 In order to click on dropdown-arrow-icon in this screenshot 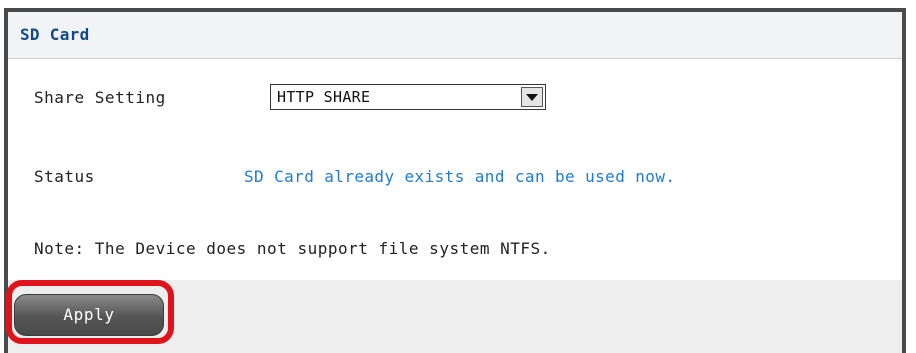, I will do `click(532, 97)`.